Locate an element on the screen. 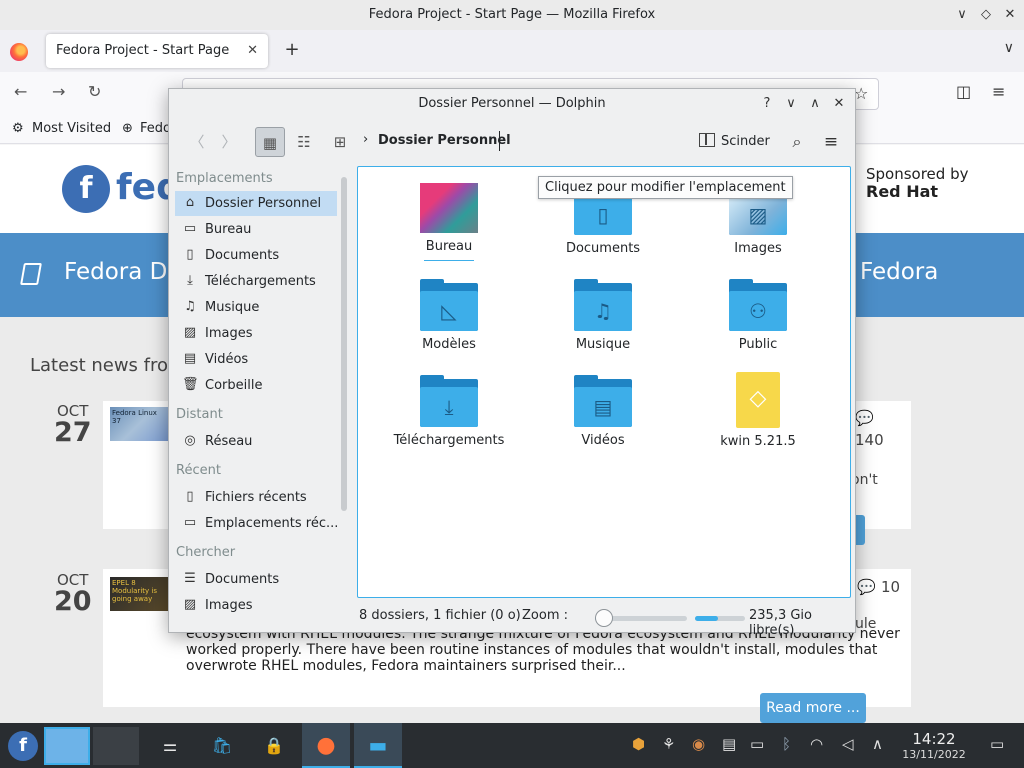 This screenshot has height=768, width=1024. settings-sliders-icon: ⚌ is located at coordinates (170, 745).